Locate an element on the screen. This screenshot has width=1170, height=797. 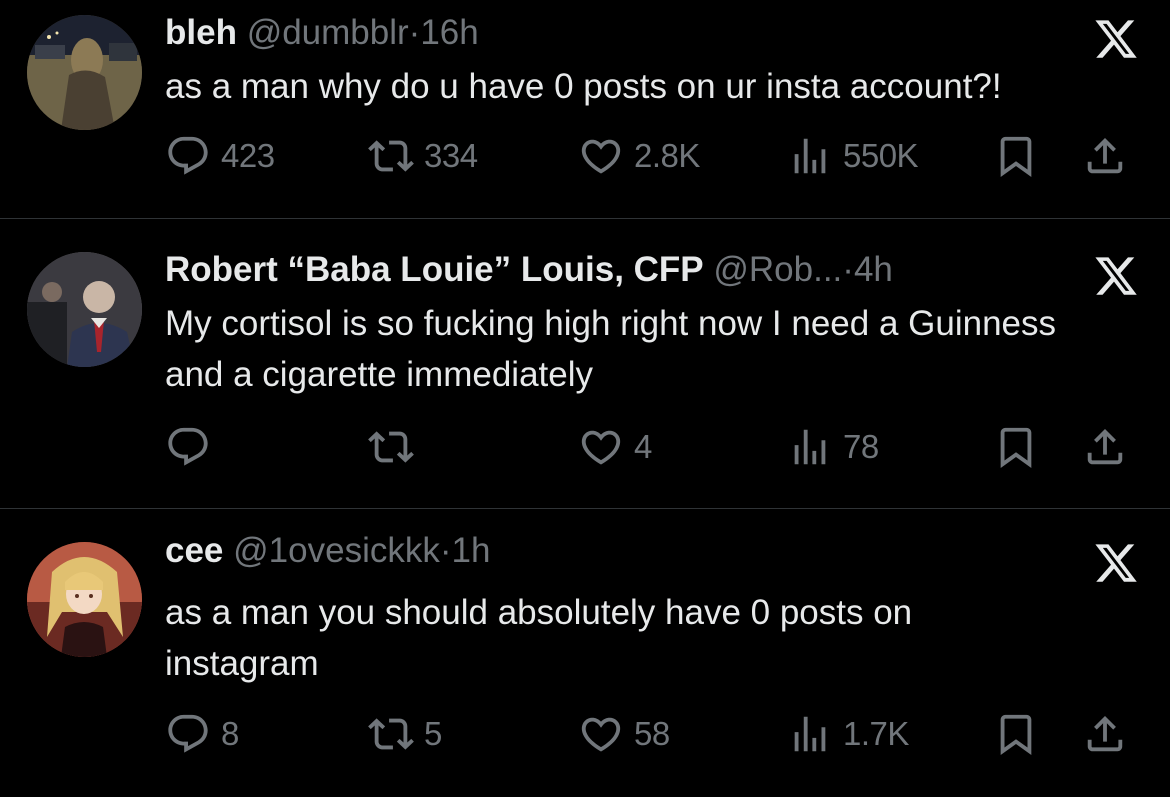
repost-button is located at coordinates (396, 447).